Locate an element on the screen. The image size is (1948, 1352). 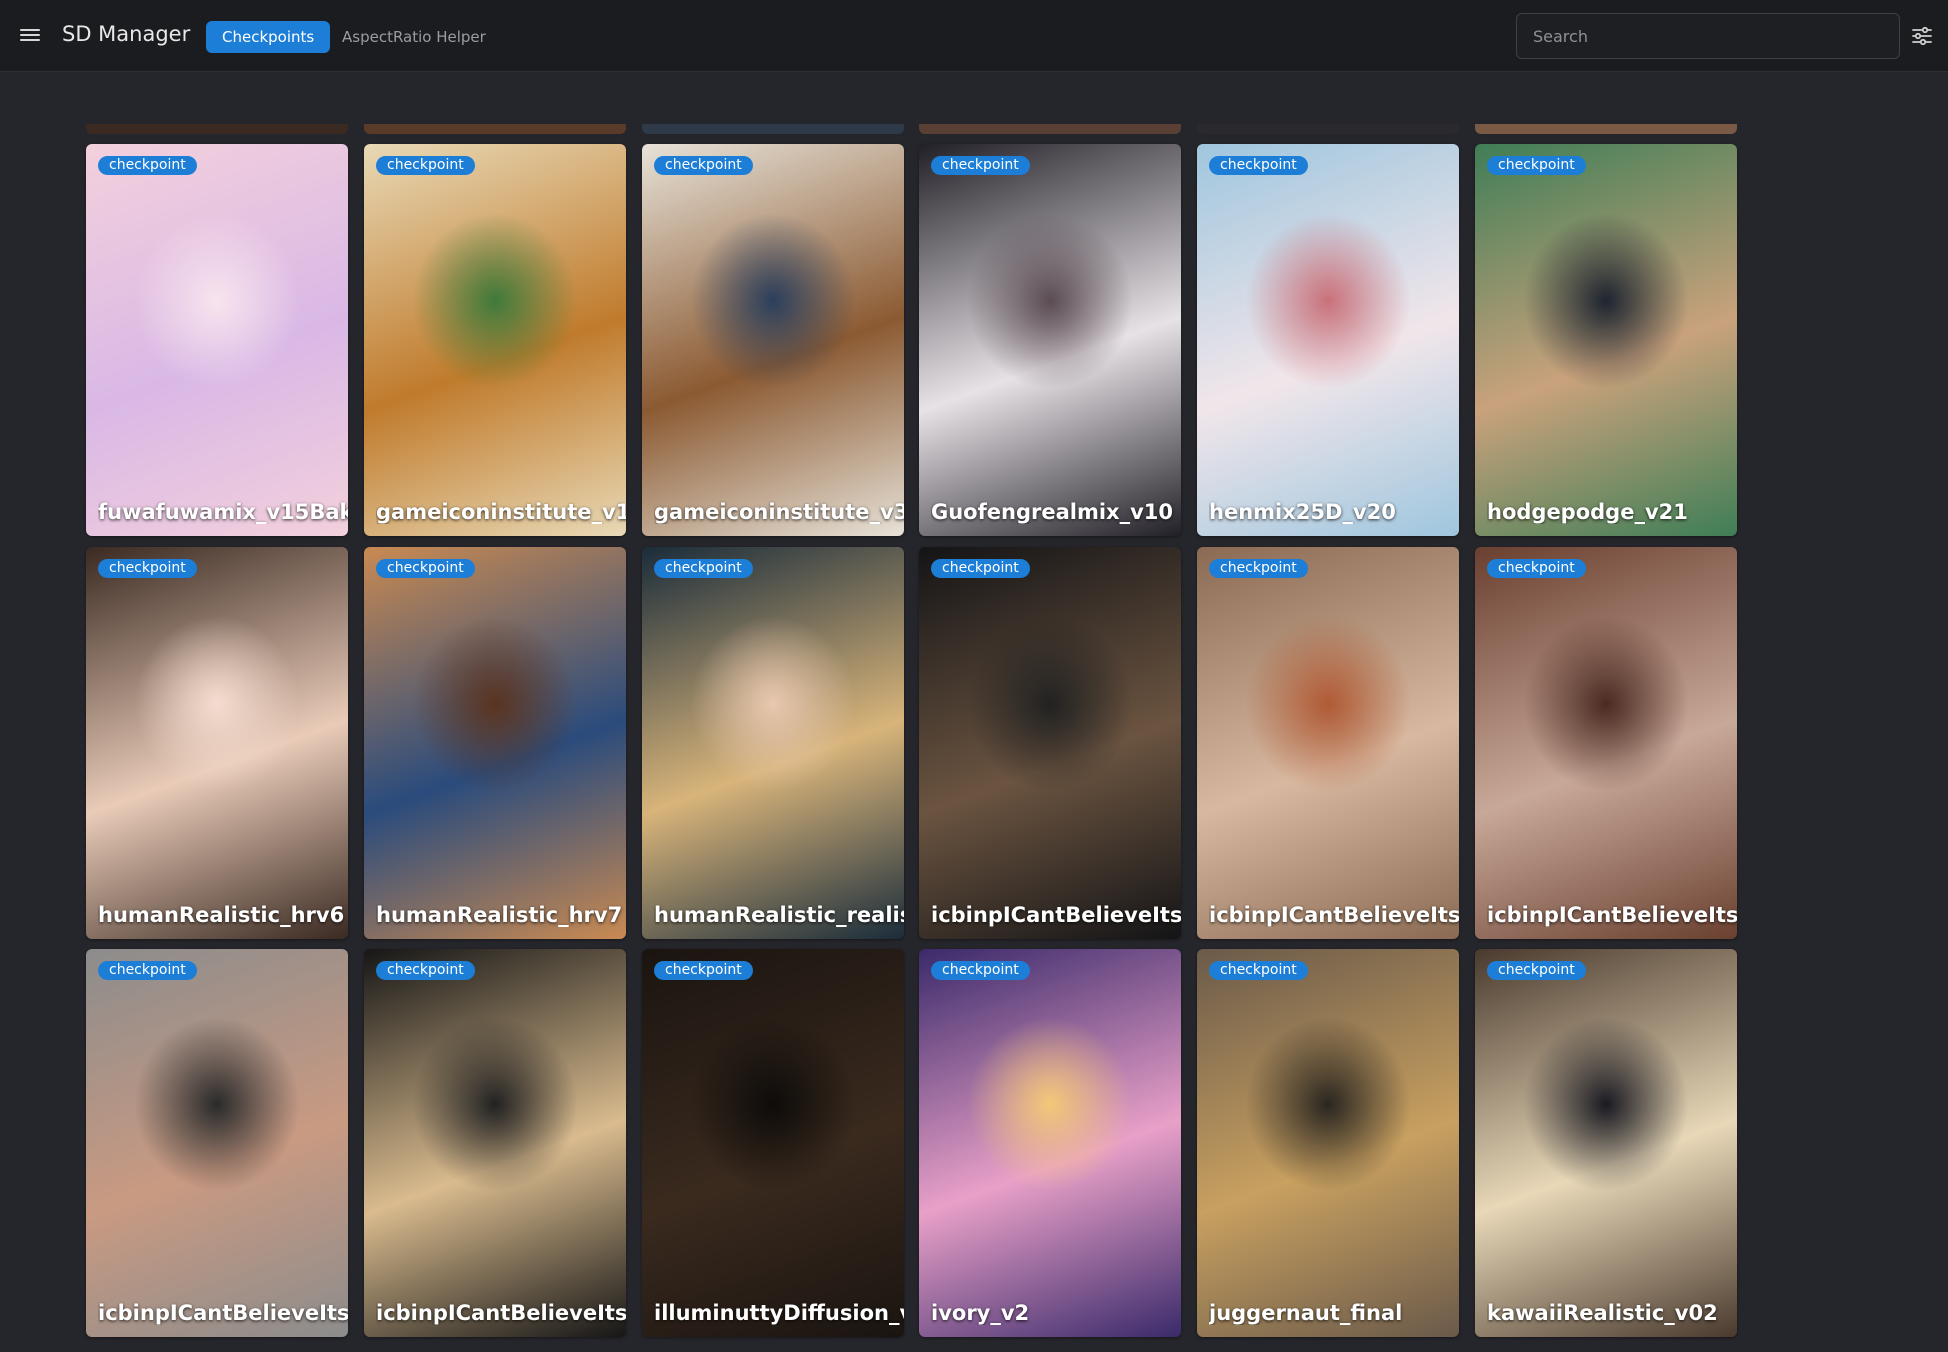
checkpoint-card: checkpoint illuminuttyDiffusion_v111 is located at coordinates (773, 1143).